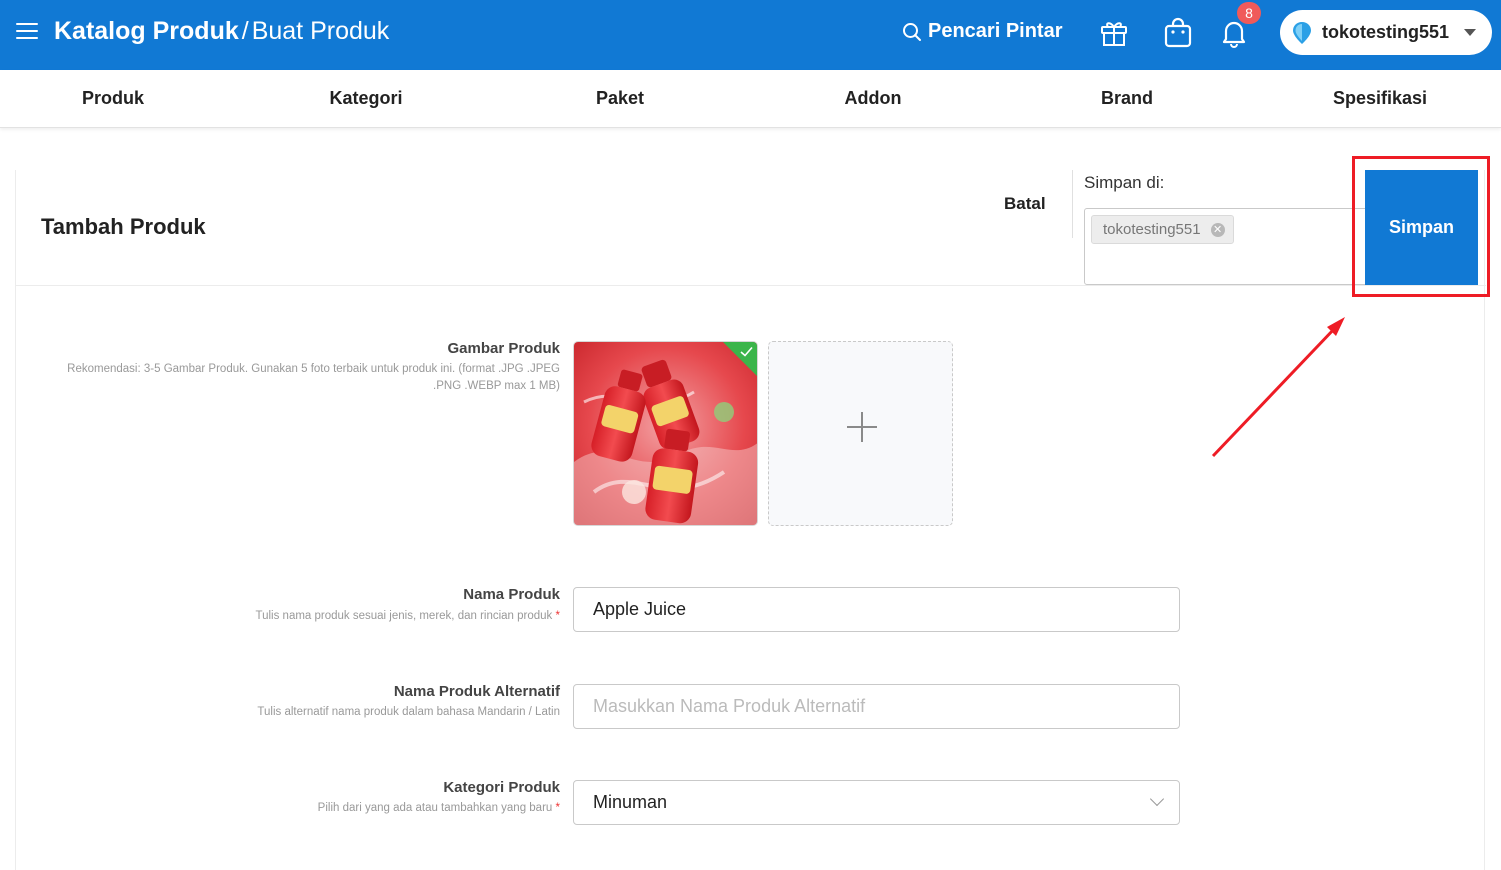 The height and width of the screenshot is (870, 1501). Describe the element at coordinates (1178, 33) in the screenshot. I see `shopping-bag-icon` at that location.